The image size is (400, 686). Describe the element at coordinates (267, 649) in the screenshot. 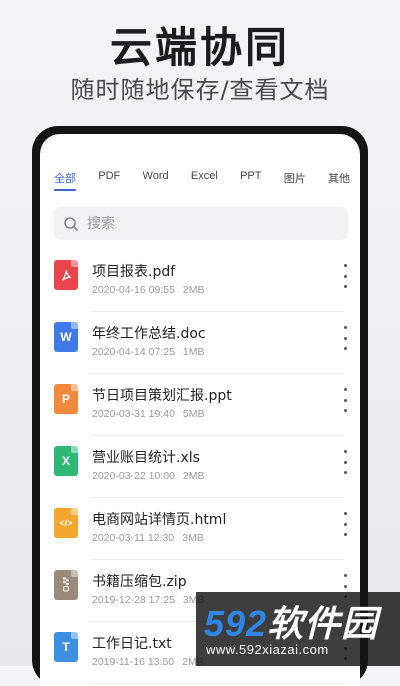

I see `watermark-url: www.592xiazai.com` at that location.